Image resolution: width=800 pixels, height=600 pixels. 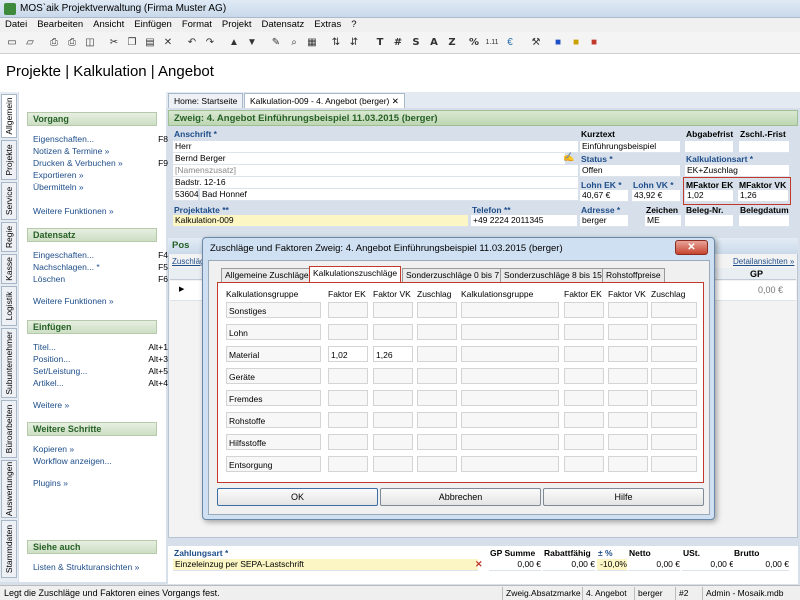 What do you see at coordinates (691, 247) in the screenshot?
I see `dialog-close-icon: ✕` at bounding box center [691, 247].